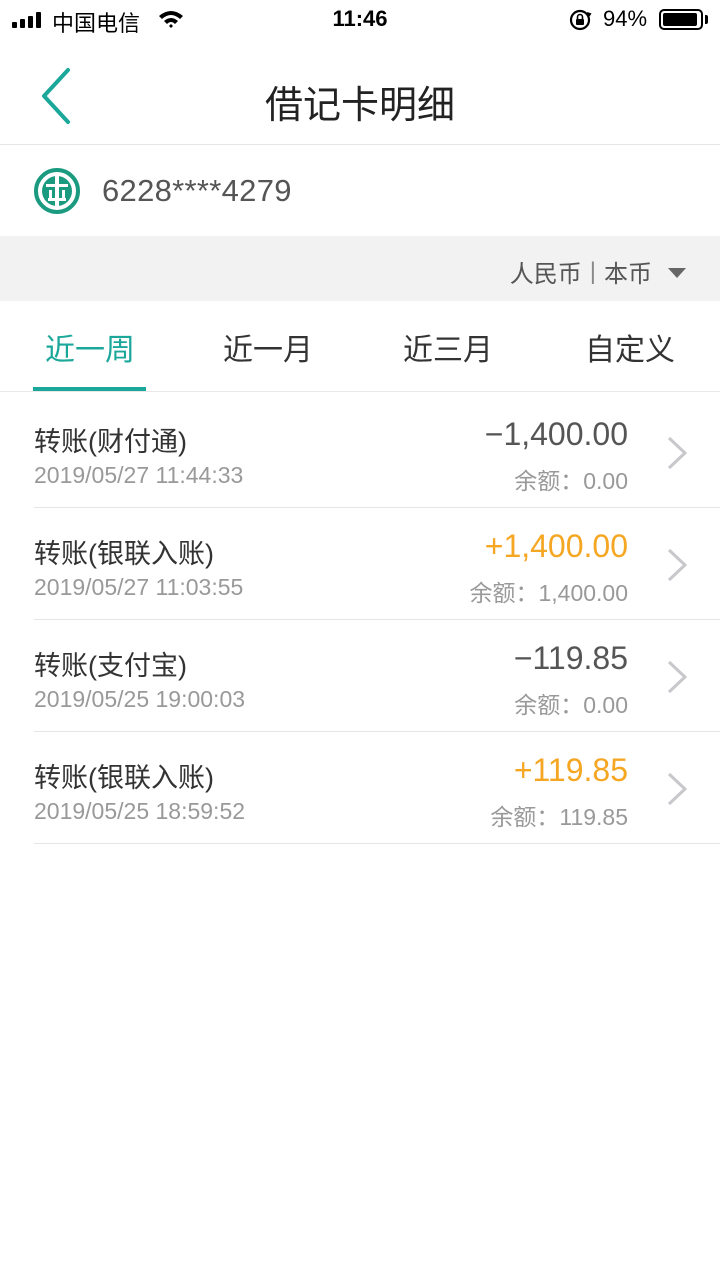 This screenshot has width=720, height=1280. Describe the element at coordinates (359, 106) in the screenshot. I see `page-title: 借记卡明细` at that location.